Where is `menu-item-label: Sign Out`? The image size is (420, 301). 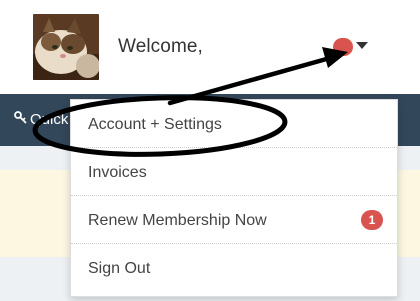 menu-item-label: Sign Out is located at coordinates (119, 268).